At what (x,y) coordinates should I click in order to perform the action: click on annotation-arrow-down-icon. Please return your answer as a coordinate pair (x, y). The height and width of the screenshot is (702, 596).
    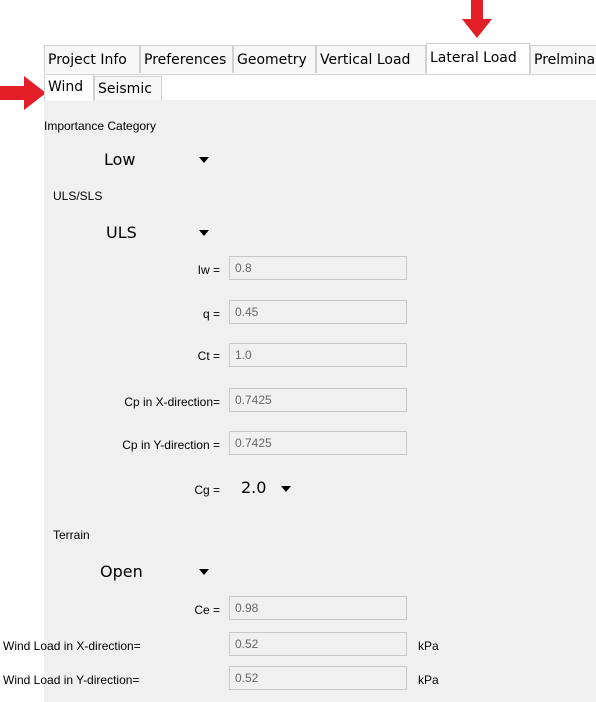
    Looking at the image, I should click on (477, 19).